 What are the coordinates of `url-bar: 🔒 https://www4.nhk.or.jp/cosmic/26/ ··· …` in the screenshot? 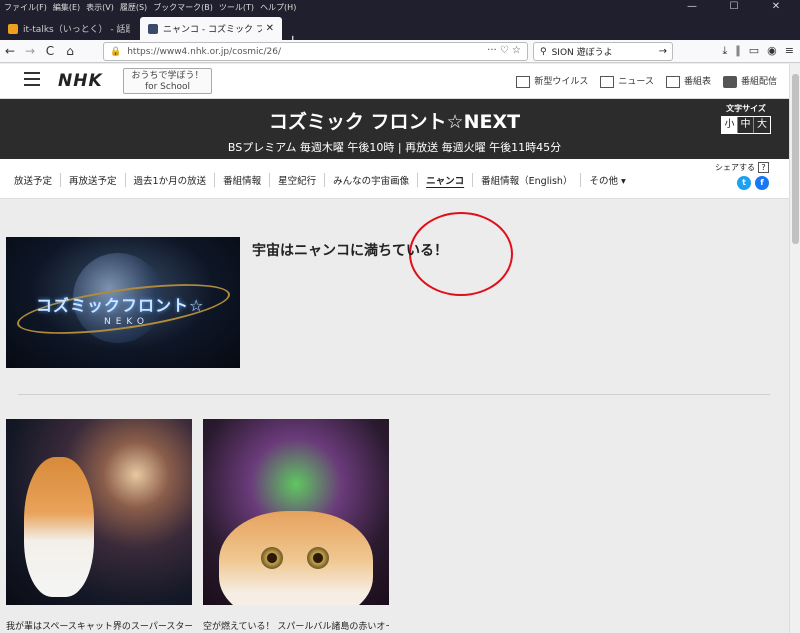 It's located at (315, 51).